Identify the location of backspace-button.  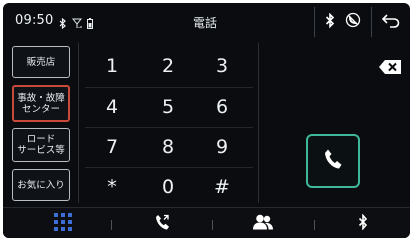
(390, 66).